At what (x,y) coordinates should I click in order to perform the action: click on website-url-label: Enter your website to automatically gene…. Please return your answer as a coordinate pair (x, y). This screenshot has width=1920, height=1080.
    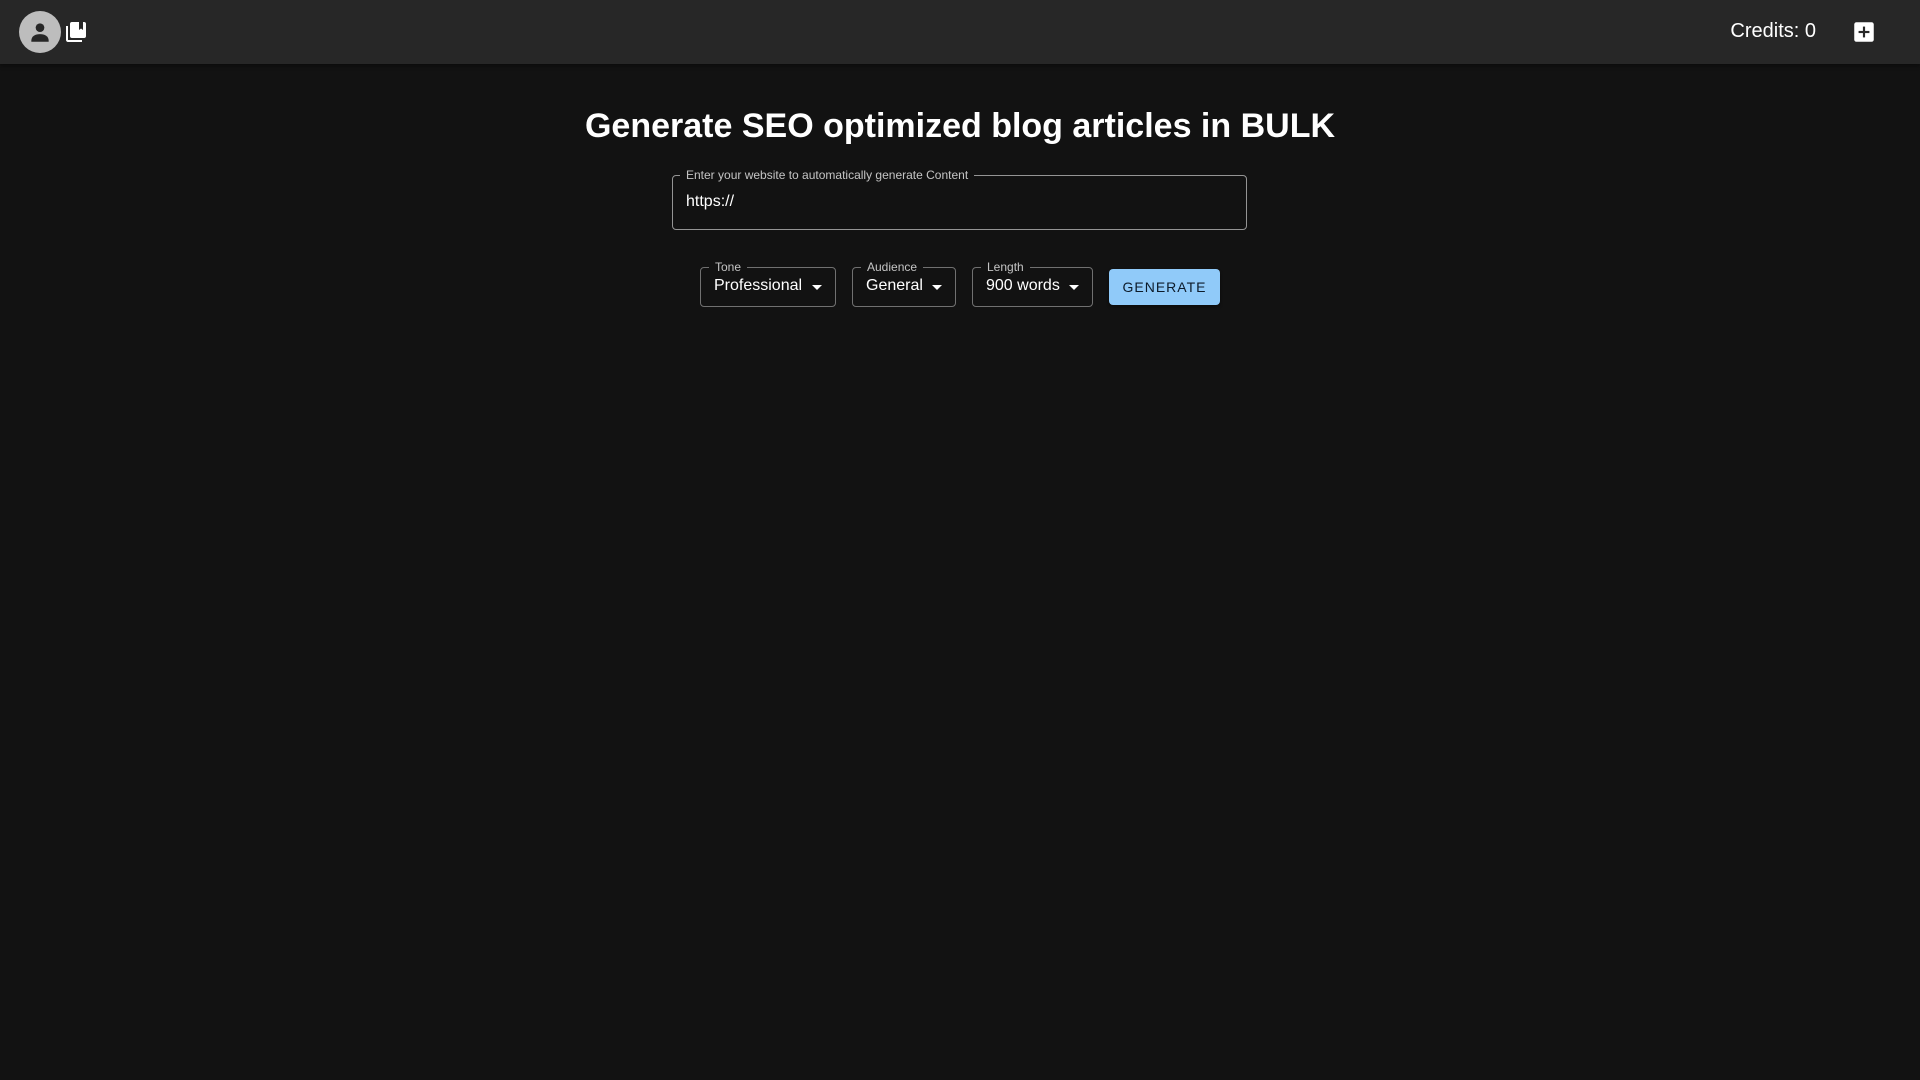
    Looking at the image, I should click on (827, 175).